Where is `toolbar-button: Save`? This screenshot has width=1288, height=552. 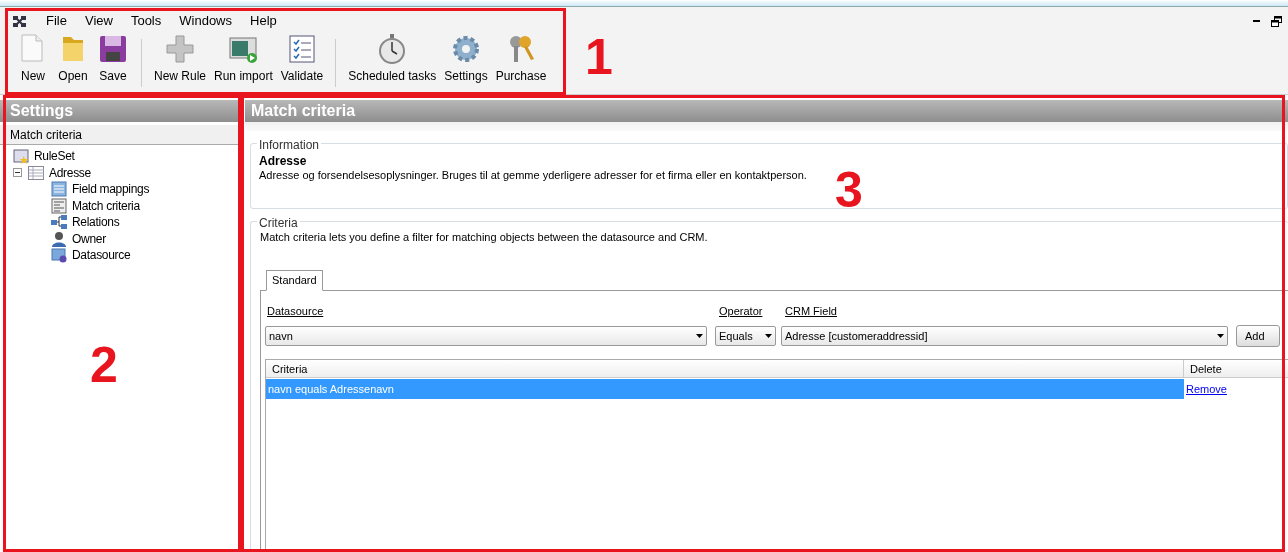 toolbar-button: Save is located at coordinates (113, 62).